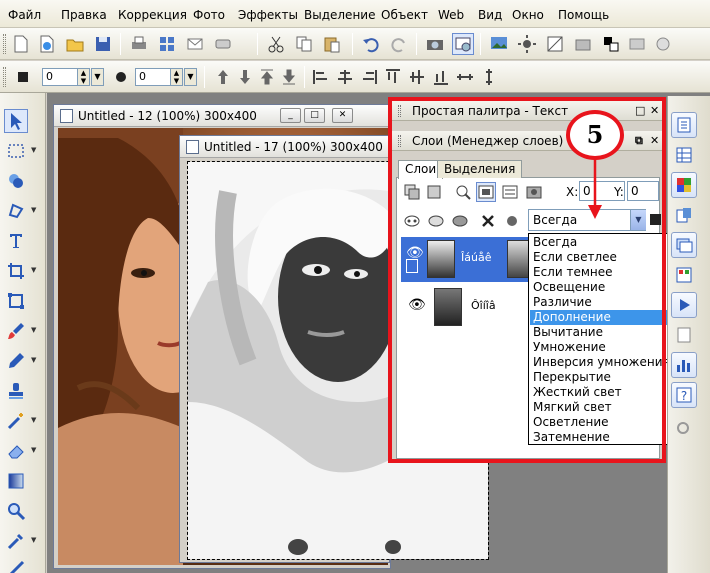 This screenshot has height=573, width=710. I want to click on menu-view: Вид, so click(490, 15).